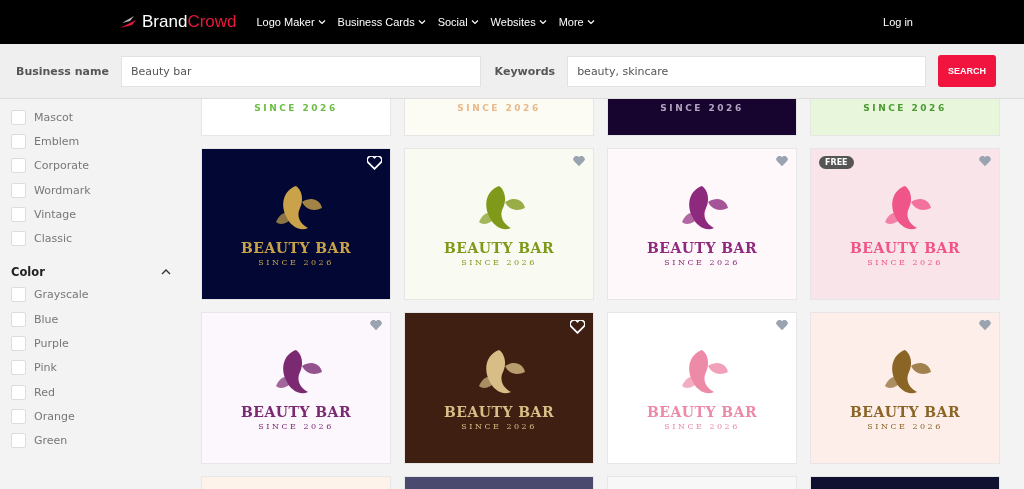  What do you see at coordinates (836, 162) in the screenshot?
I see `free-badge: FREE` at bounding box center [836, 162].